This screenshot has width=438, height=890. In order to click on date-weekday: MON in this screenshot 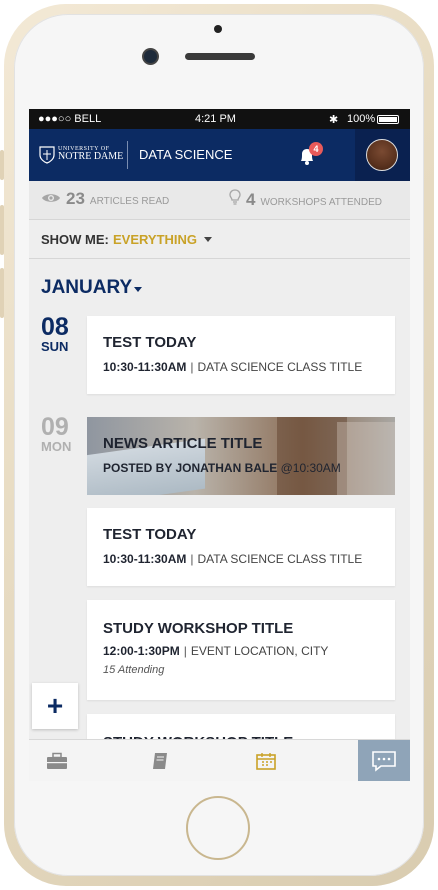, I will do `click(56, 446)`.